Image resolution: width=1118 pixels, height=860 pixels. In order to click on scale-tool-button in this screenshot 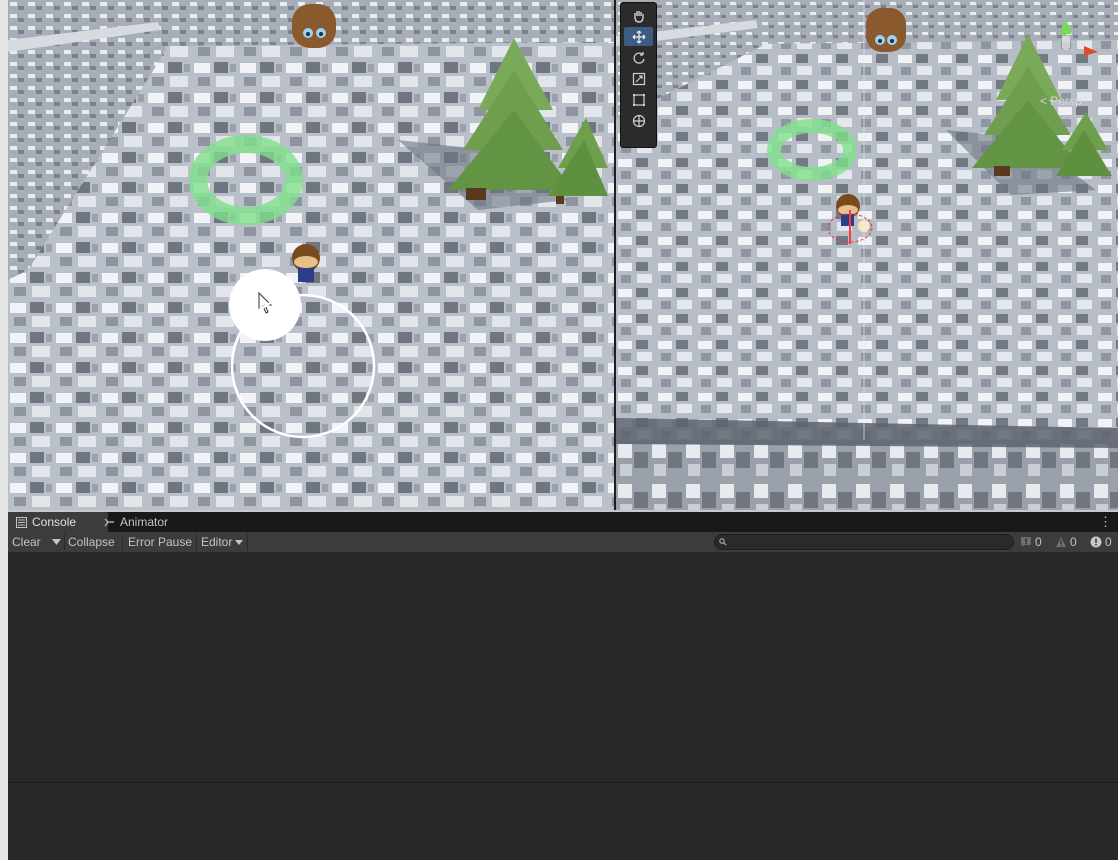, I will do `click(638, 78)`.